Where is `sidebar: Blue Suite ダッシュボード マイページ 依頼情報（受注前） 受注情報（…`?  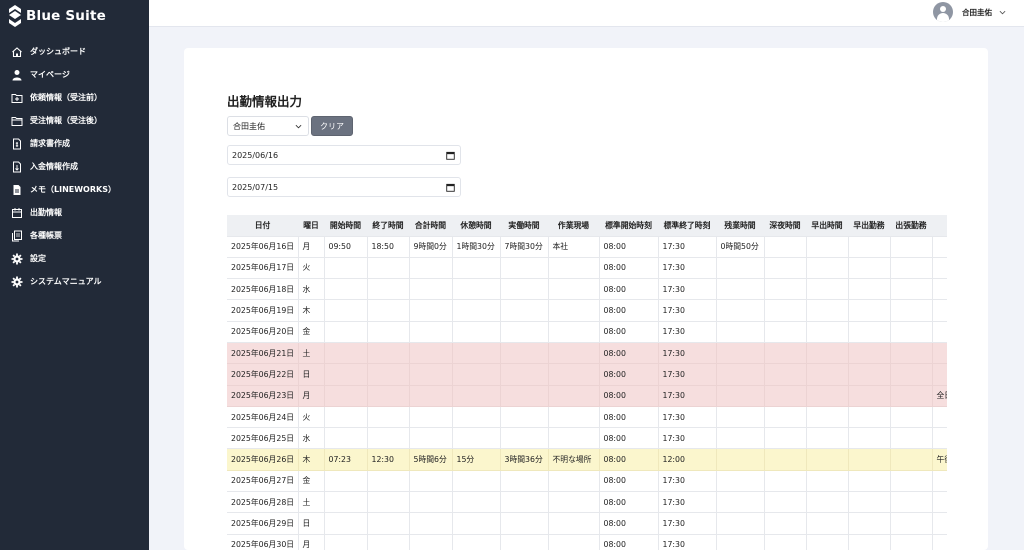
sidebar: Blue Suite ダッシュボード マイページ 依頼情報（受注前） 受注情報（… is located at coordinates (74, 275).